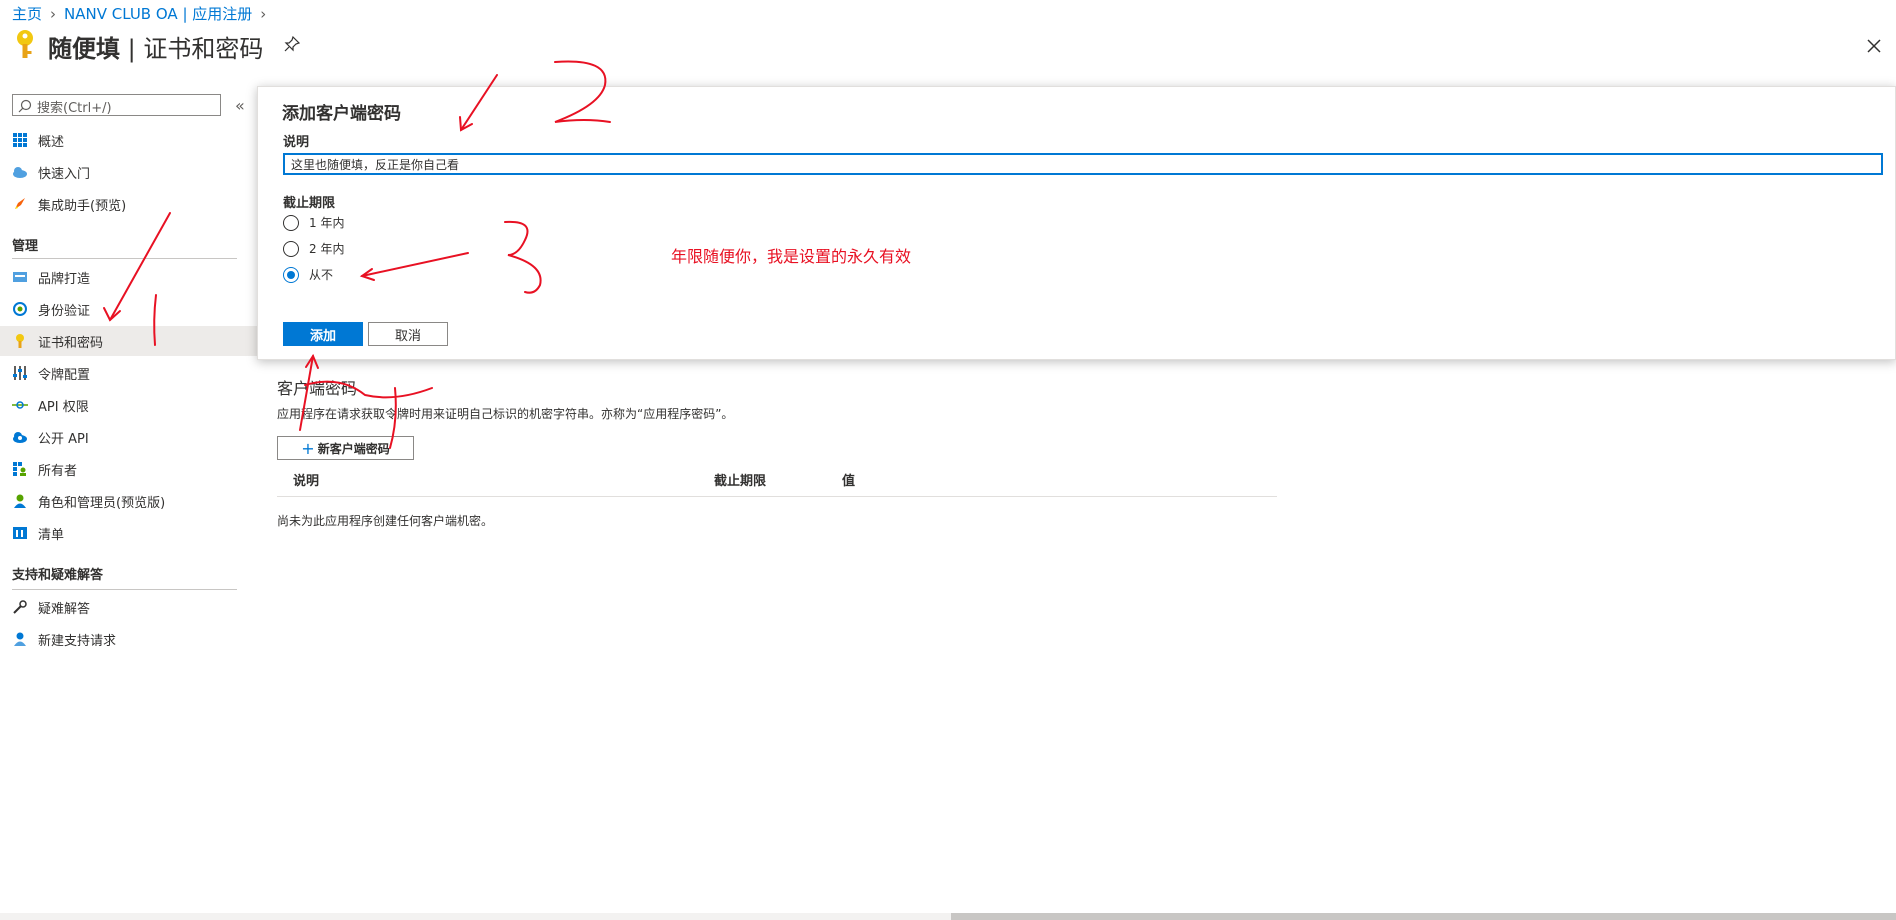  Describe the element at coordinates (74, 108) in the screenshot. I see `search-placeholder: 搜索(Ctrl+/)` at that location.